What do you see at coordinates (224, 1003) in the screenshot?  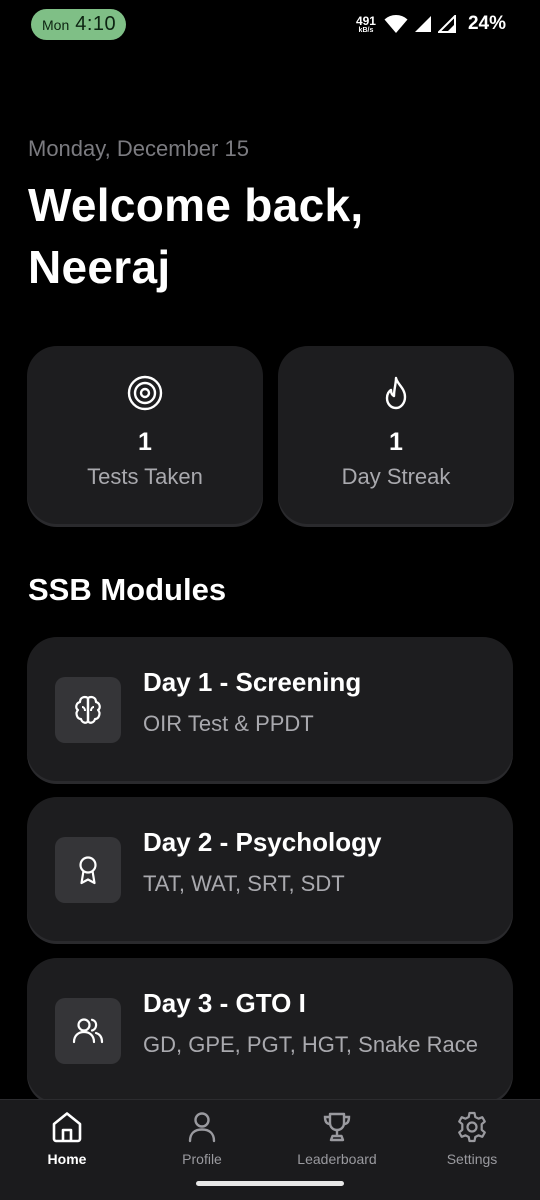 I see `module-title: Day 3 - GTO I` at bounding box center [224, 1003].